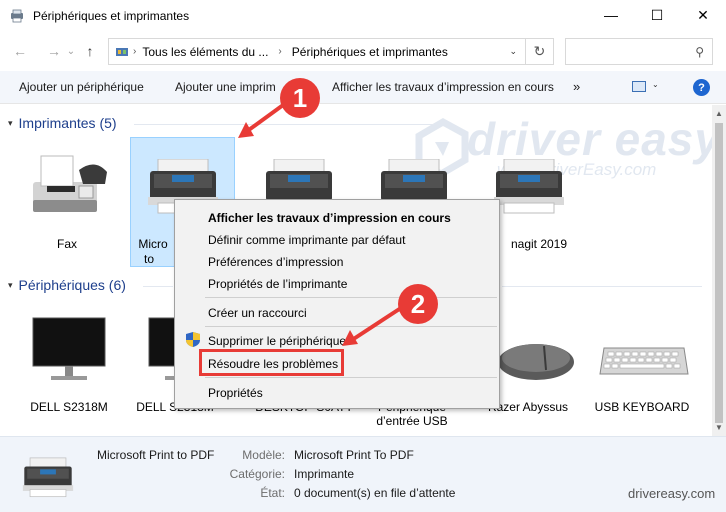  Describe the element at coordinates (272, 493) in the screenshot. I see `state-label: État:` at that location.